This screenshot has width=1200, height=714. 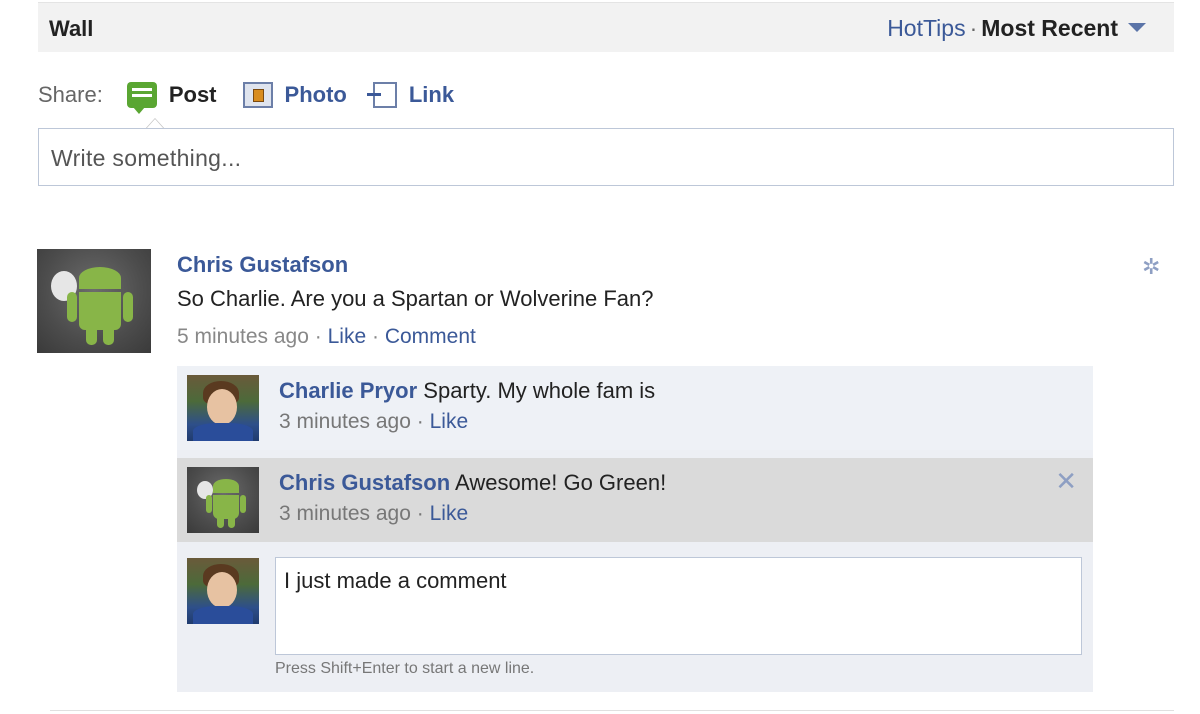 I want to click on comment-author-name: Charlie Pryor, so click(x=348, y=390).